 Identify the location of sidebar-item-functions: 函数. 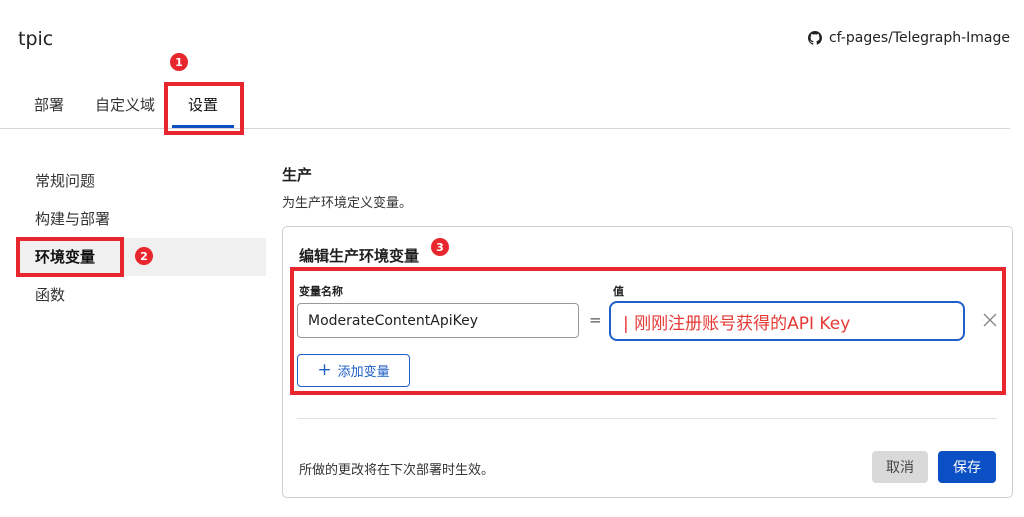
(142, 295).